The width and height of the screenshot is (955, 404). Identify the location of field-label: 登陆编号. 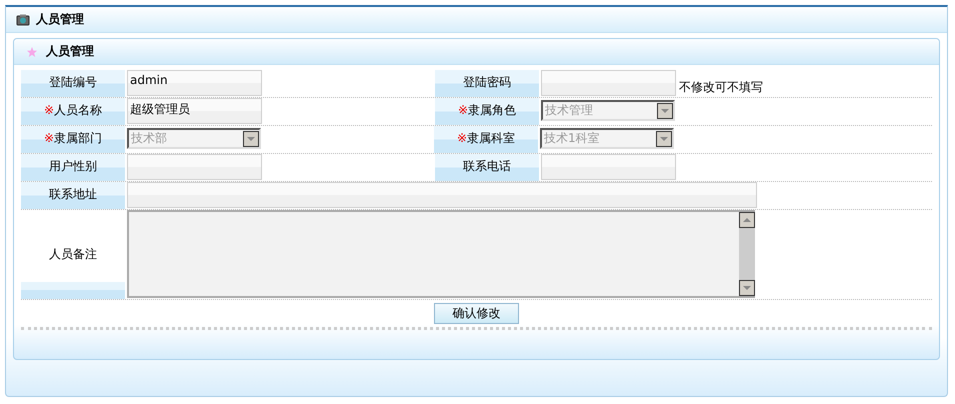
(73, 83).